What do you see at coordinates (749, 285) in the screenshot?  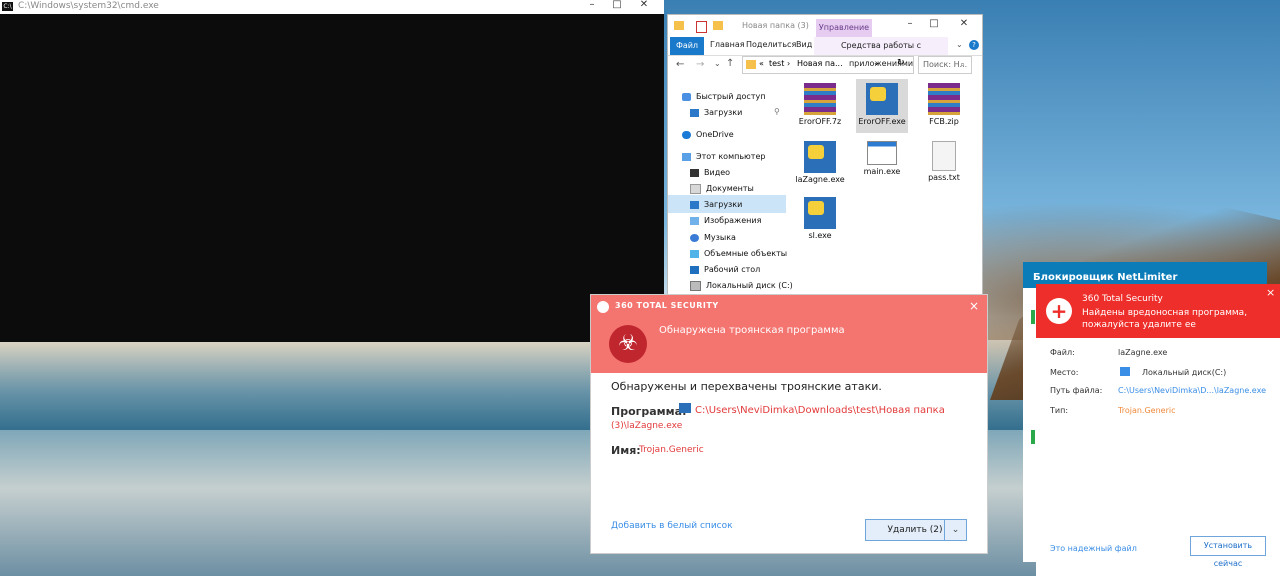 I see `nav-label: Локальный диск (C:)` at bounding box center [749, 285].